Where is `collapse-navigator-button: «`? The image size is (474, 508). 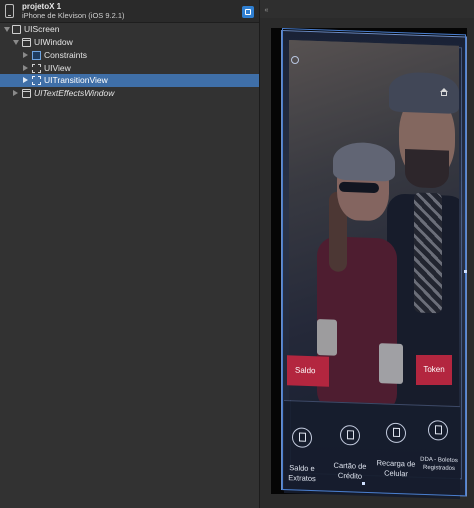
collapse-navigator-button: « is located at coordinates (266, 10).